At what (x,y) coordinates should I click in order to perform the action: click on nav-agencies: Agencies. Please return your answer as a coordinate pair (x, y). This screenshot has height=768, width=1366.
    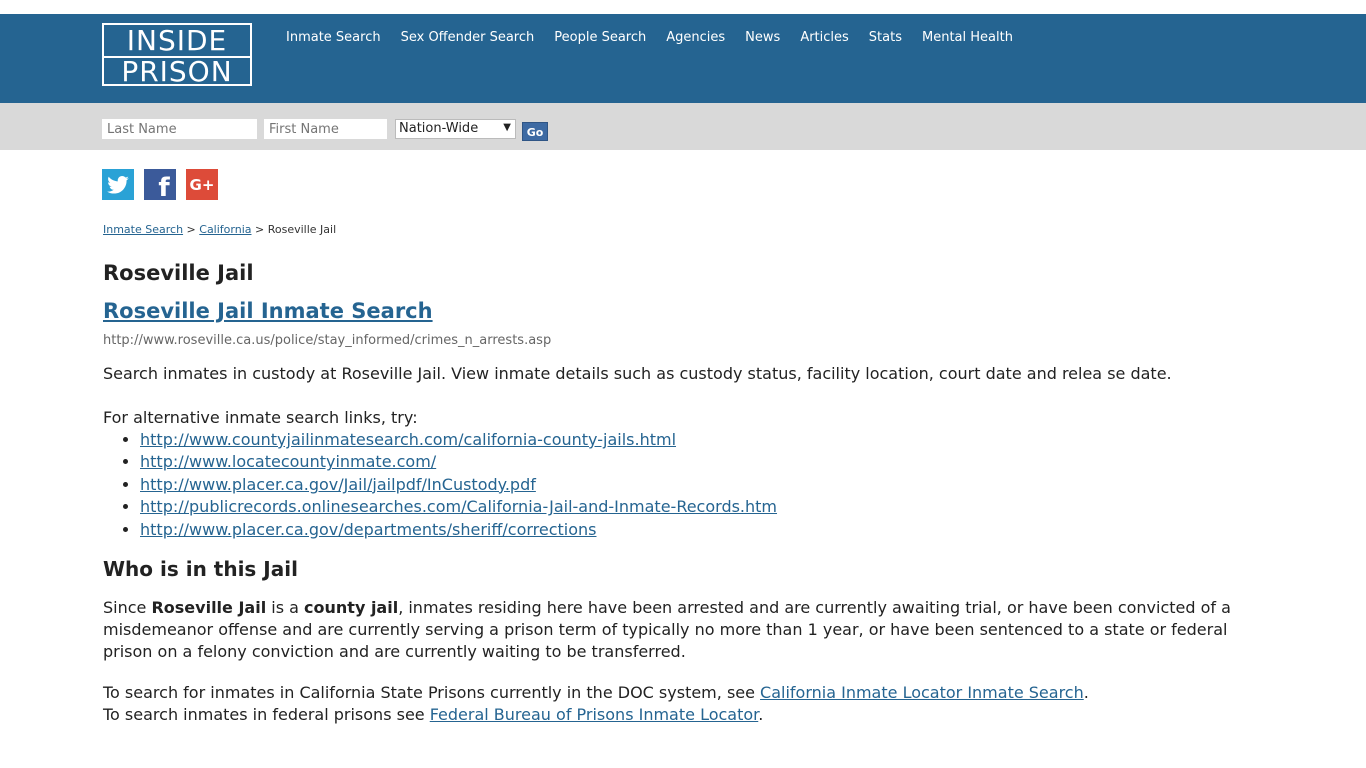
    Looking at the image, I should click on (695, 38).